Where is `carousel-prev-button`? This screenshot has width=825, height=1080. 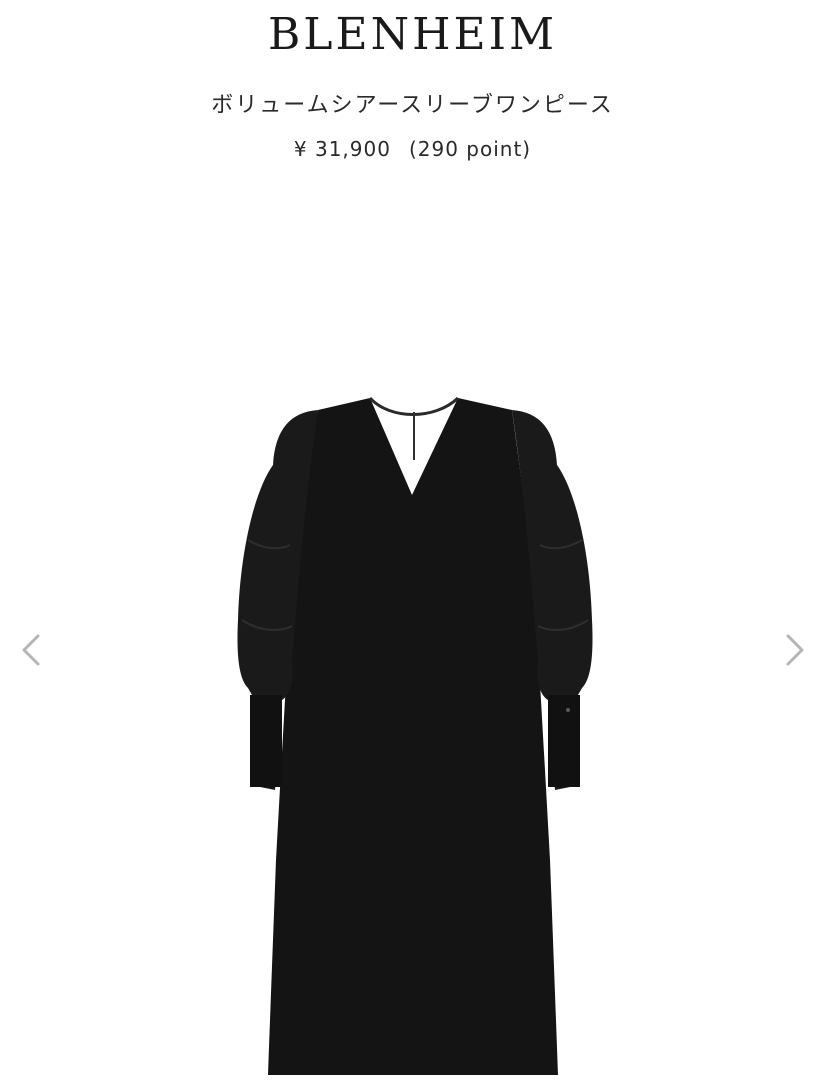
carousel-prev-button is located at coordinates (32, 650).